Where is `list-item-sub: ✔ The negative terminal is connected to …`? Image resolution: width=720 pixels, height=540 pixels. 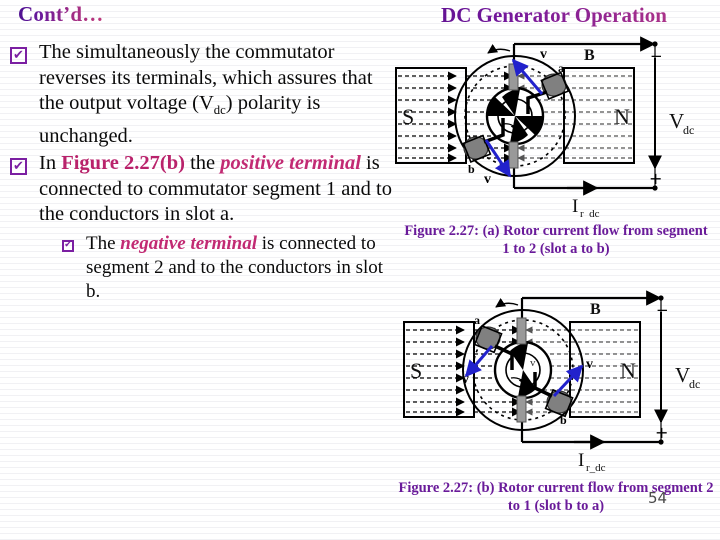
list-item-sub: ✔ The negative terminal is connected to … is located at coordinates (202, 268).